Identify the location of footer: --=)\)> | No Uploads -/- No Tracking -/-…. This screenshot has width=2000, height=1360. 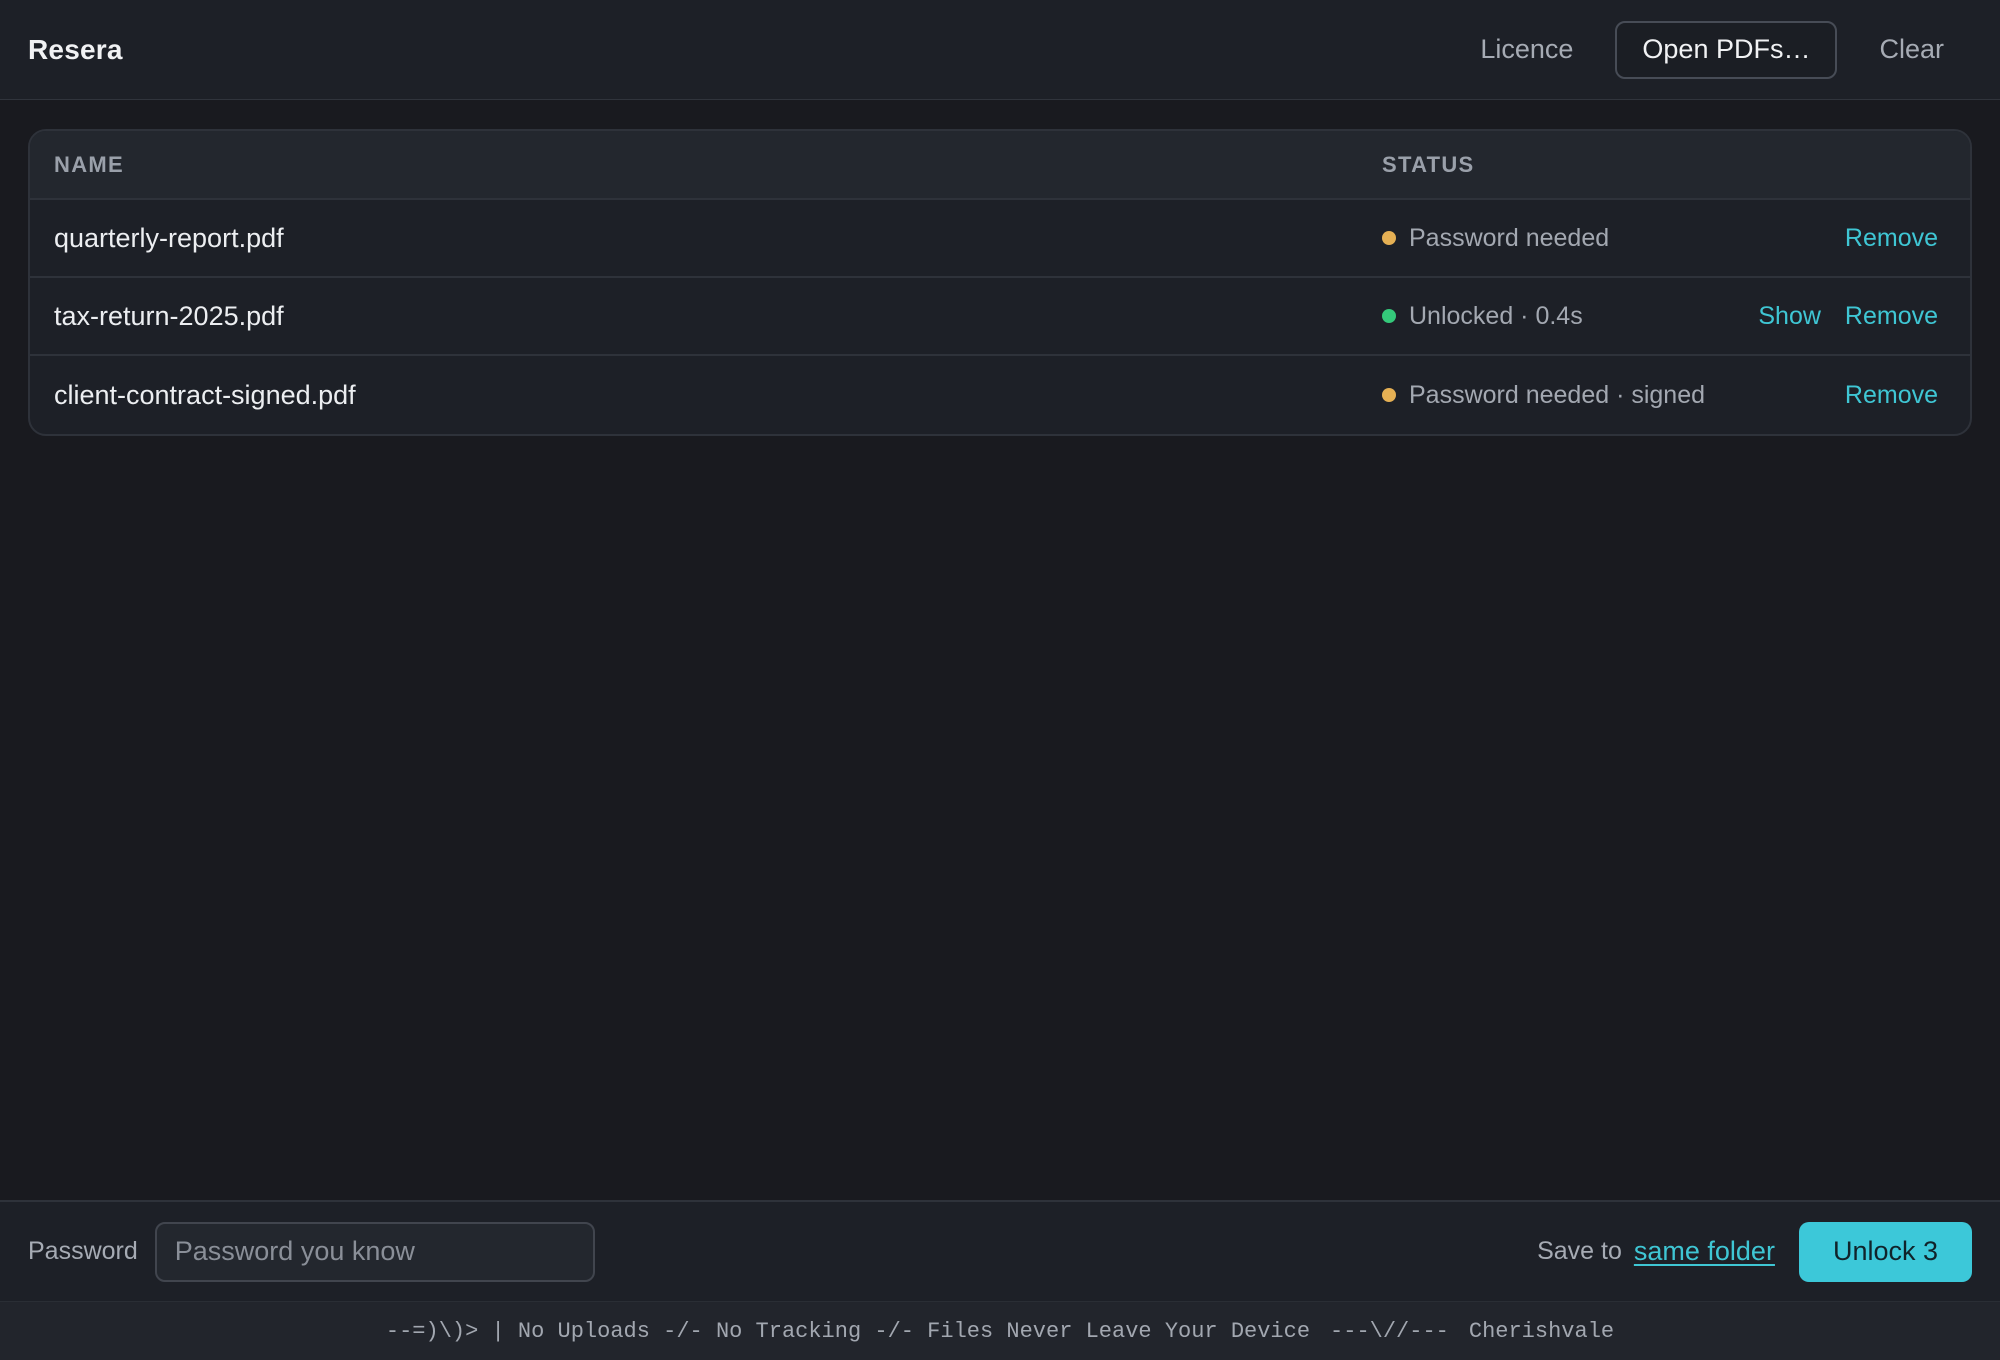
(1000, 1330).